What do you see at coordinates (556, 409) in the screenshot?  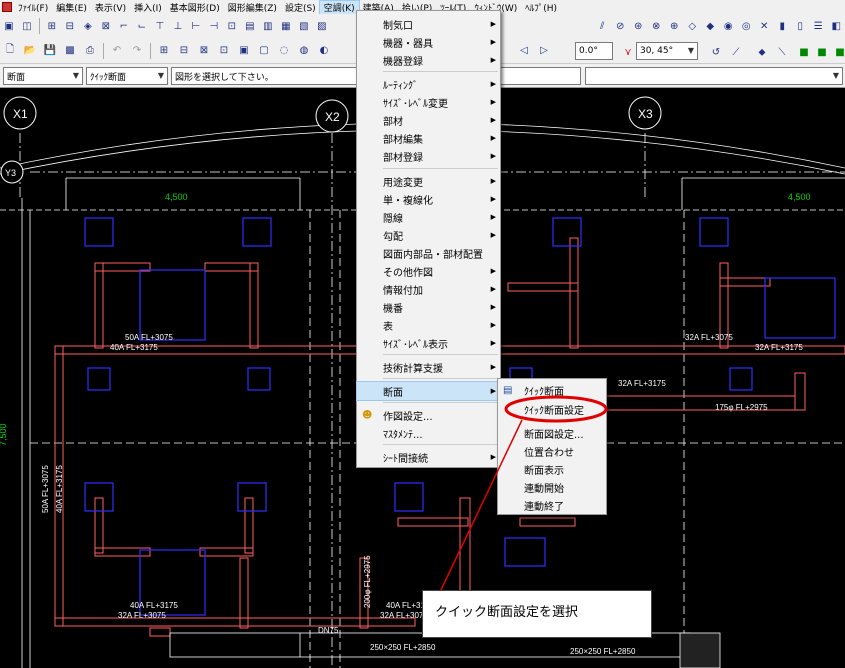 I see `highlight-ellipse` at bounding box center [556, 409].